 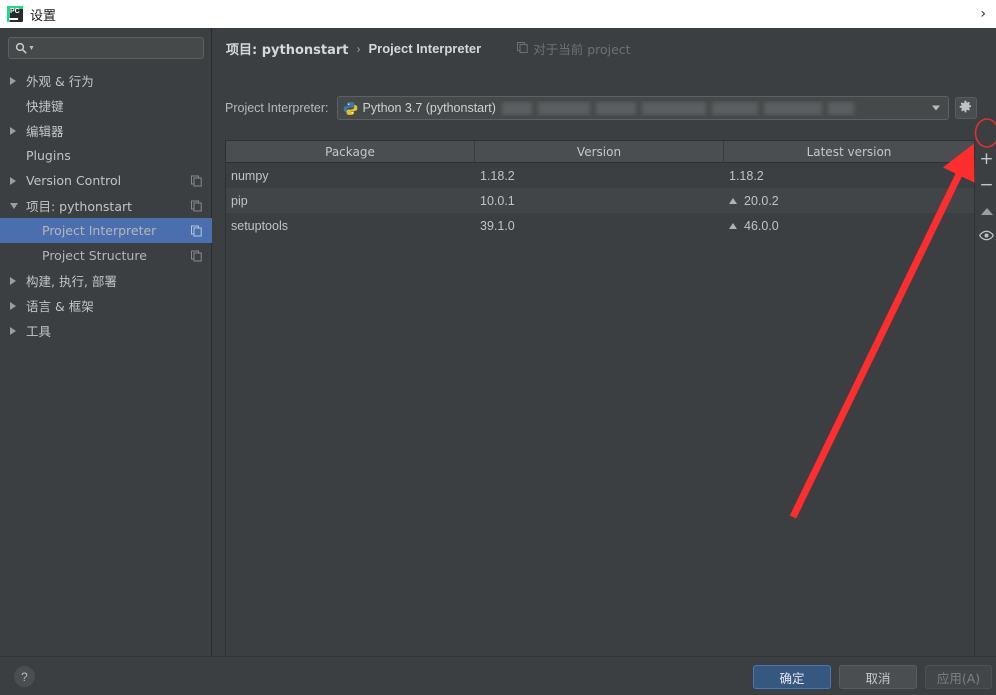 What do you see at coordinates (761, 226) in the screenshot?
I see `cell-latest-version-text: 46.0.0` at bounding box center [761, 226].